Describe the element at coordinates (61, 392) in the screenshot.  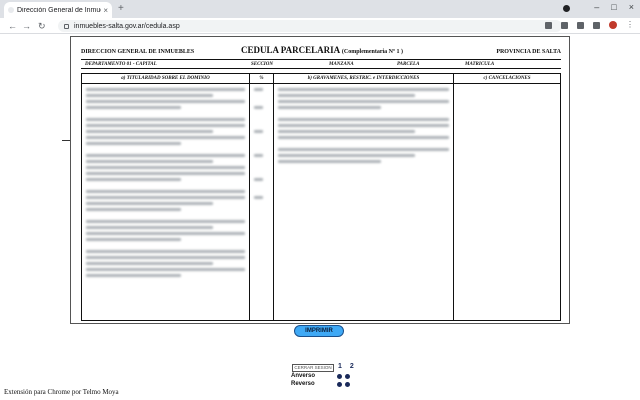
I see `footer-credit: Extensión para Chrome por Telmo Moya` at that location.